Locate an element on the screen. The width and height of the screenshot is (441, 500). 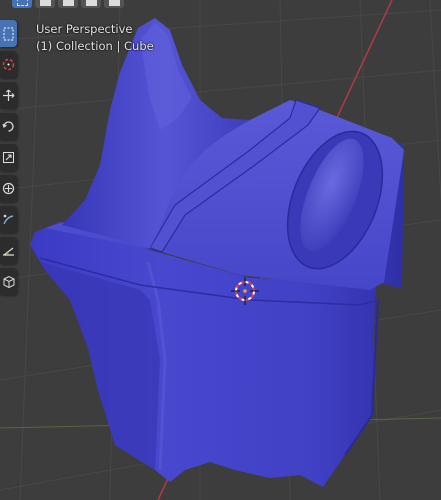
transform-icon is located at coordinates (8, 188).